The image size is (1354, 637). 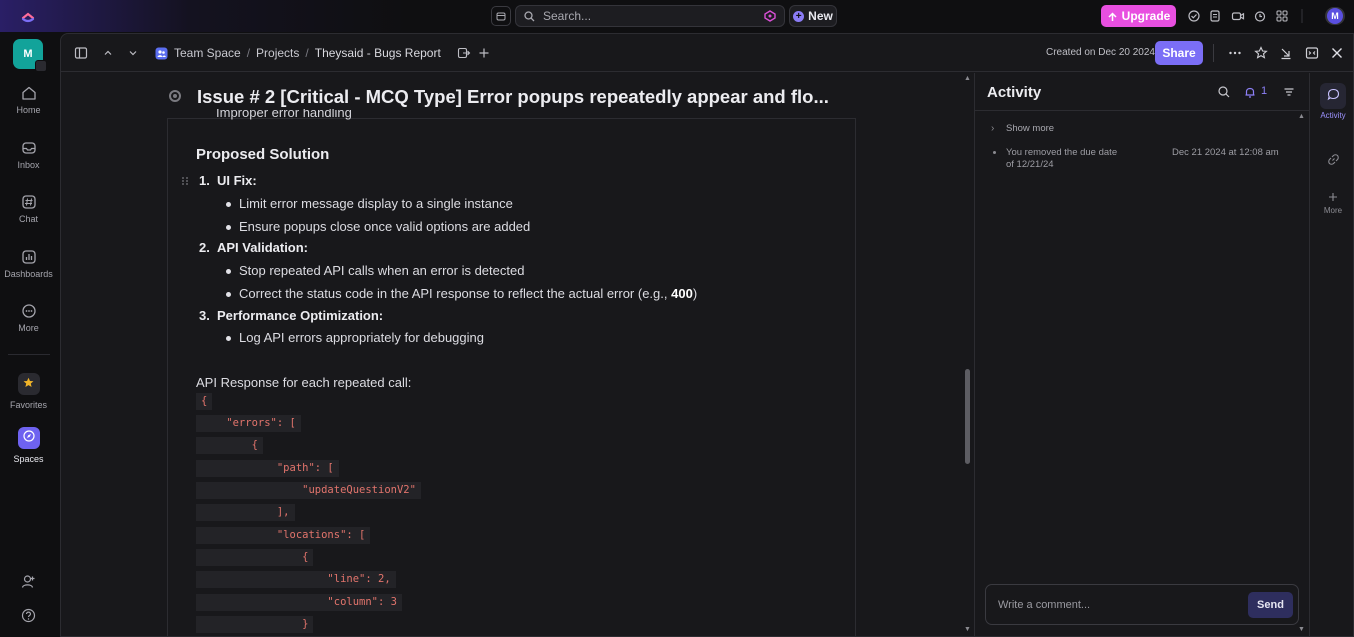 What do you see at coordinates (1286, 53) in the screenshot?
I see `minimize-icon` at bounding box center [1286, 53].